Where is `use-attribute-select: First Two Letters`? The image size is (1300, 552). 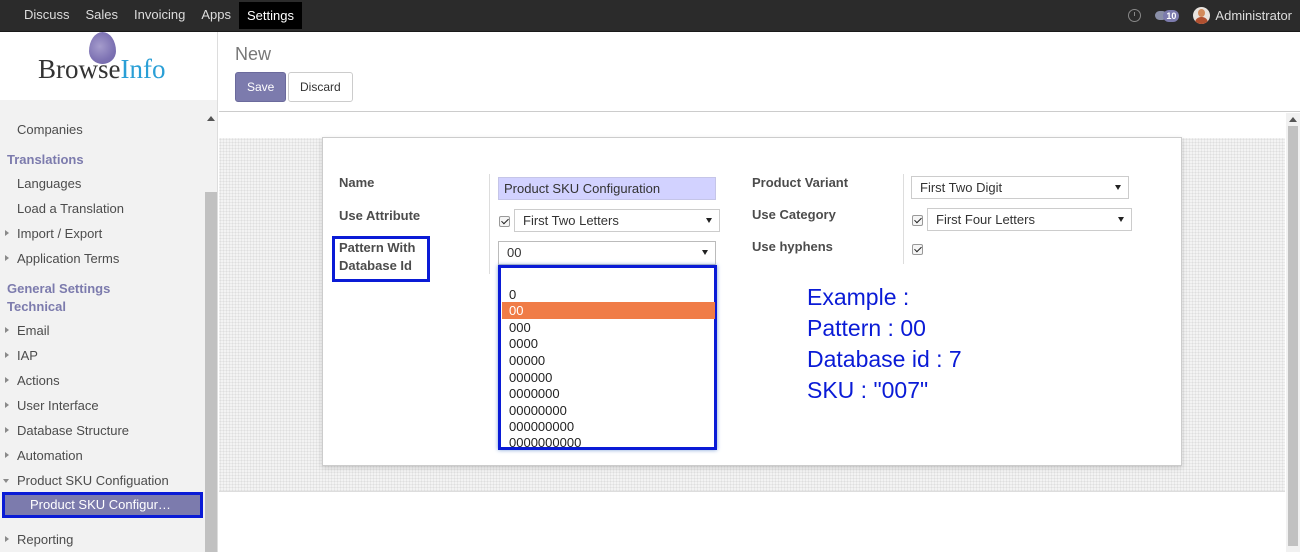 use-attribute-select: First Two Letters is located at coordinates (617, 220).